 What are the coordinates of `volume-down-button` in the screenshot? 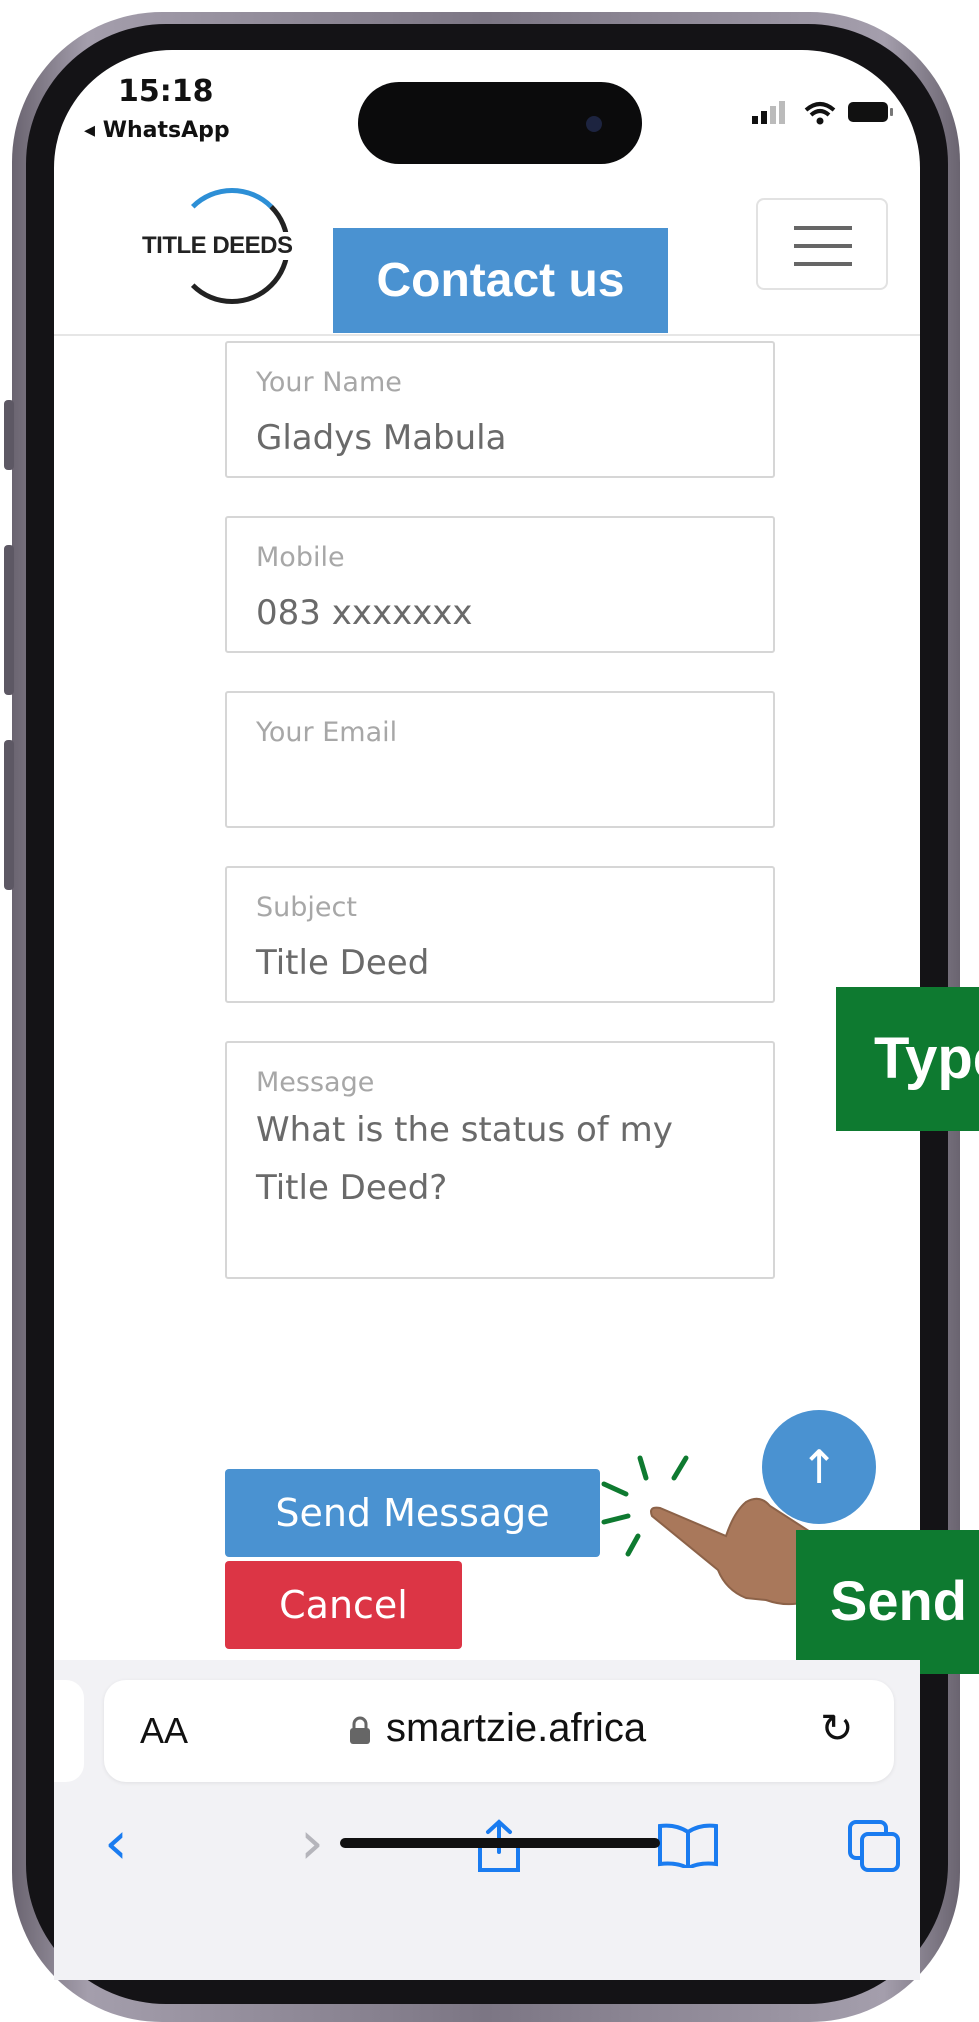 It's located at (9, 815).